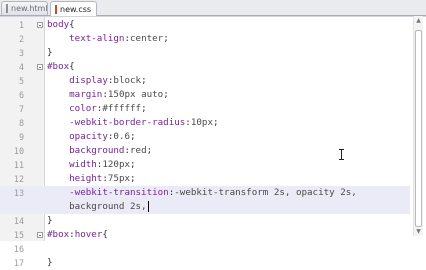 The width and height of the screenshot is (426, 270). I want to click on code-token: display, so click(77, 80).